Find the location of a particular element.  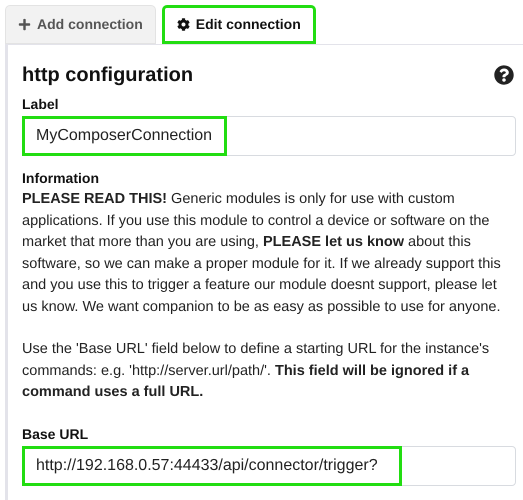

gear-icon is located at coordinates (183, 24).